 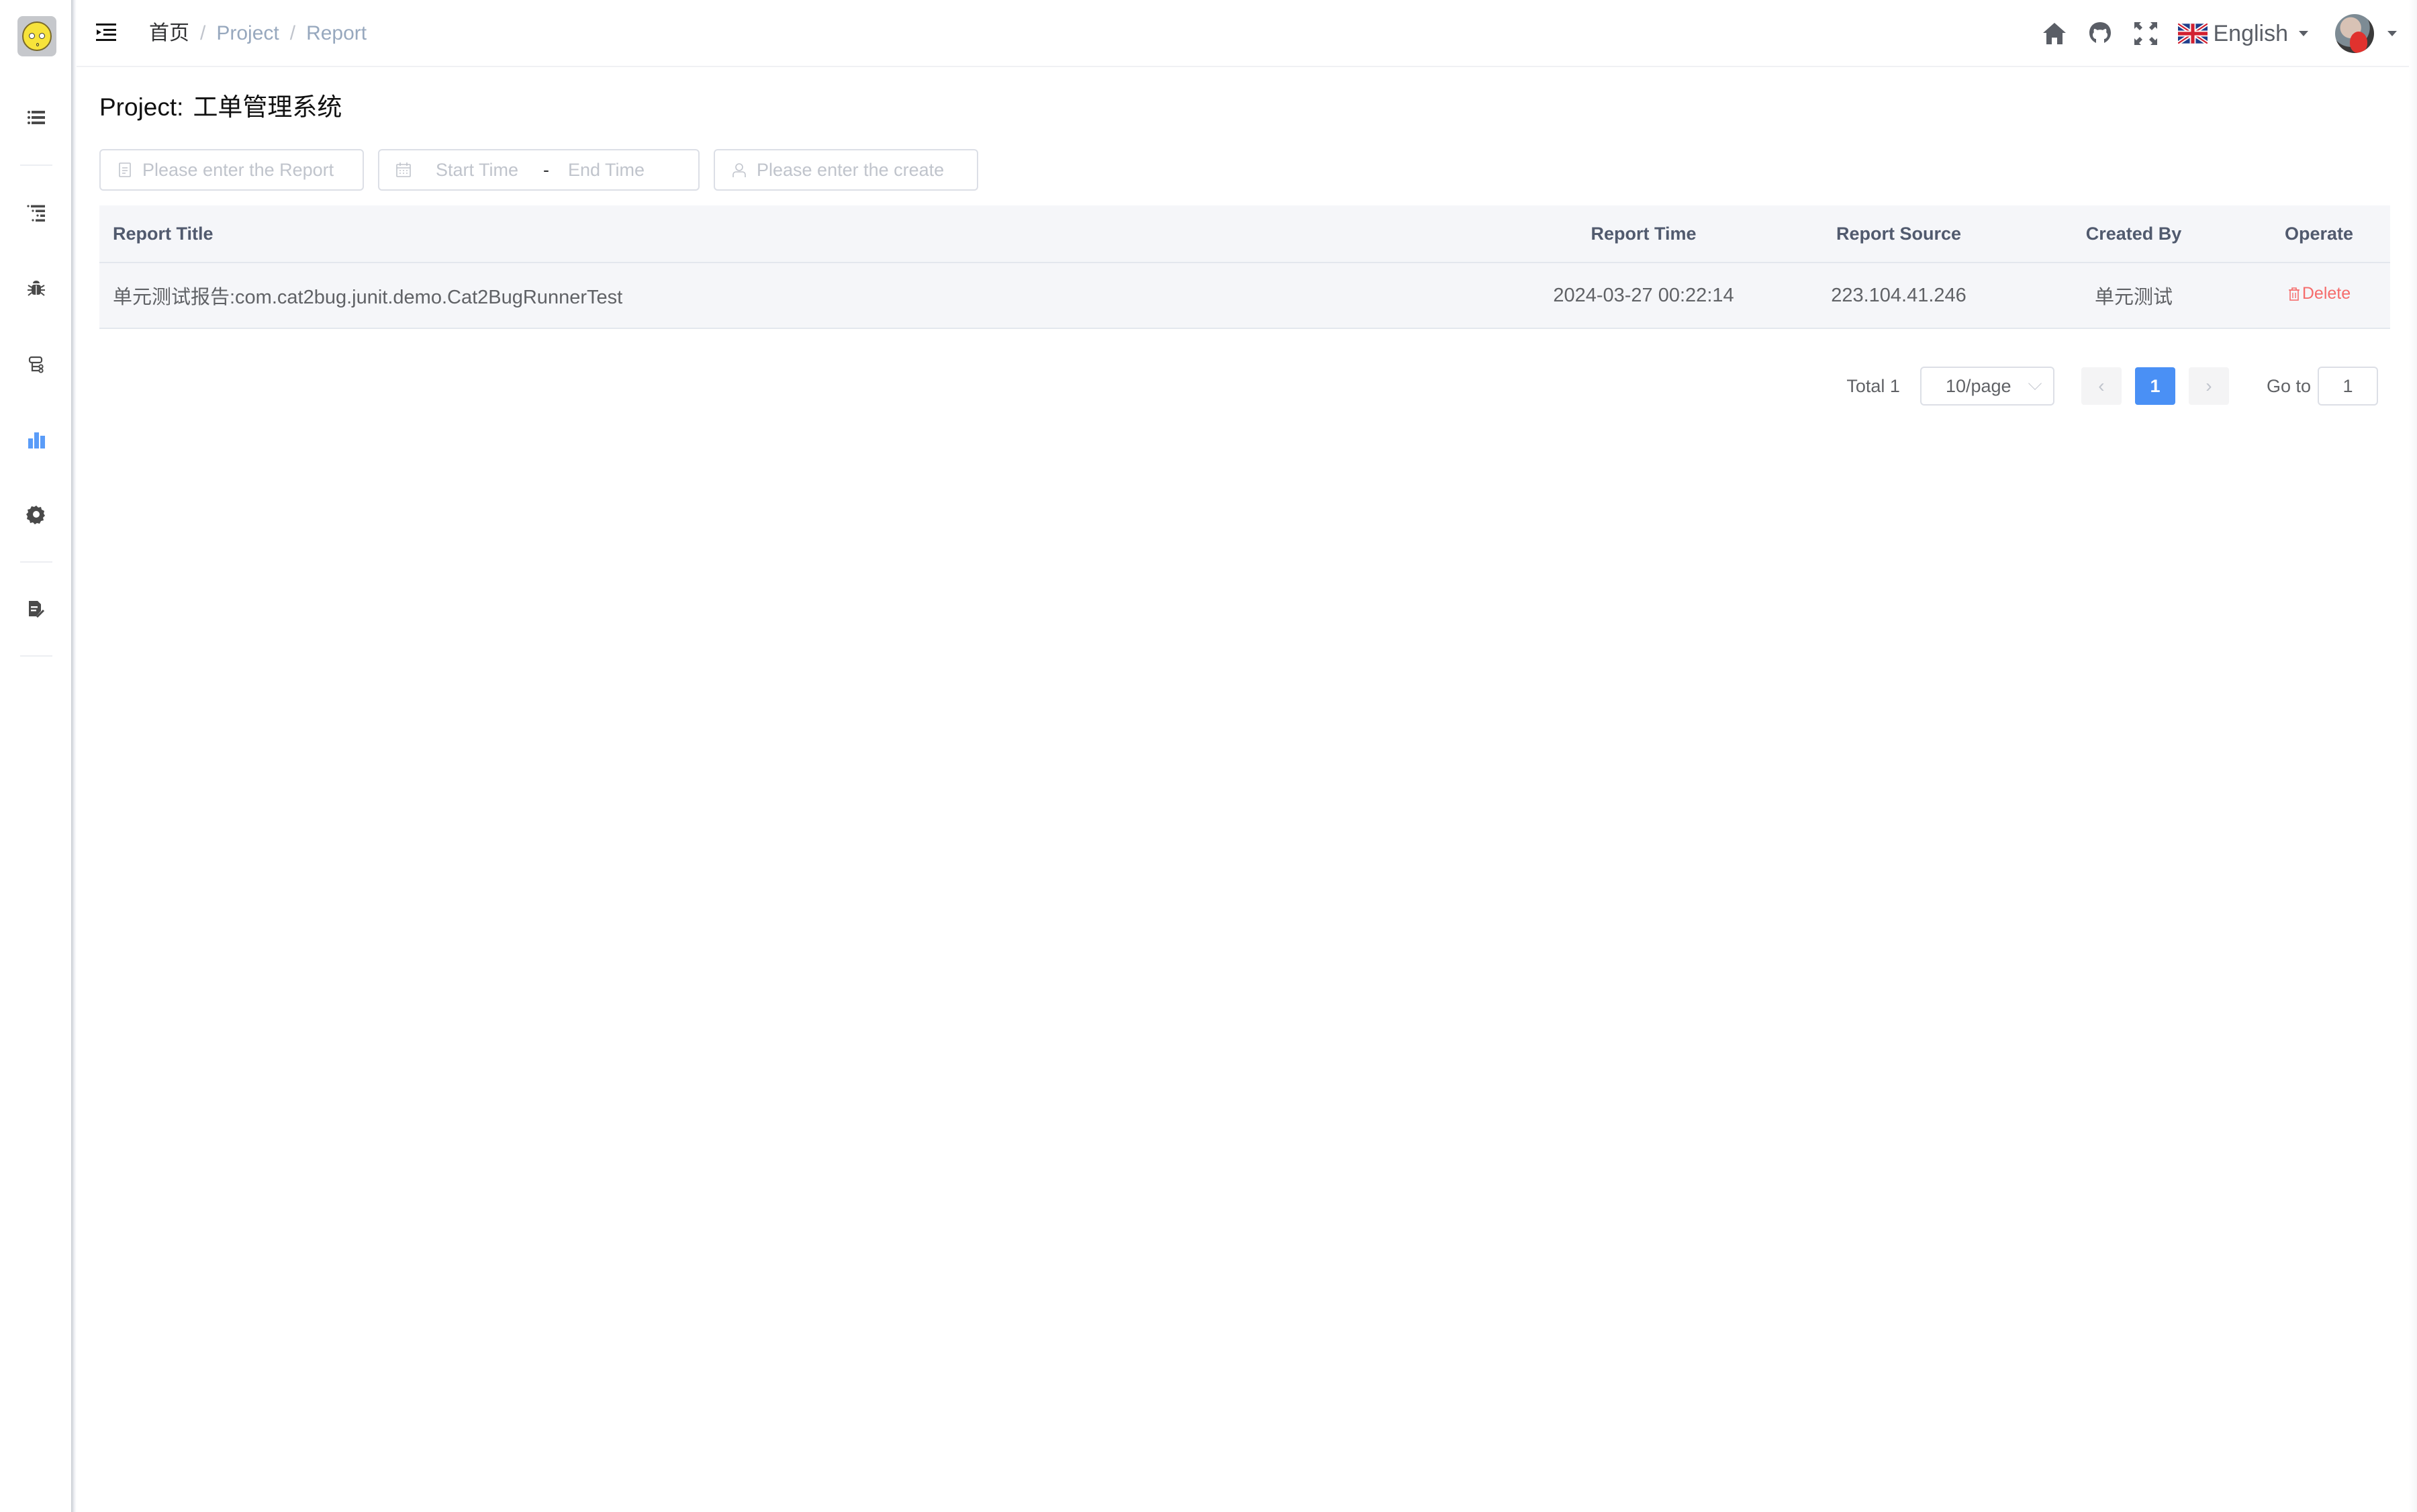 I want to click on creator-search-input: Please enter the create, so click(x=846, y=170).